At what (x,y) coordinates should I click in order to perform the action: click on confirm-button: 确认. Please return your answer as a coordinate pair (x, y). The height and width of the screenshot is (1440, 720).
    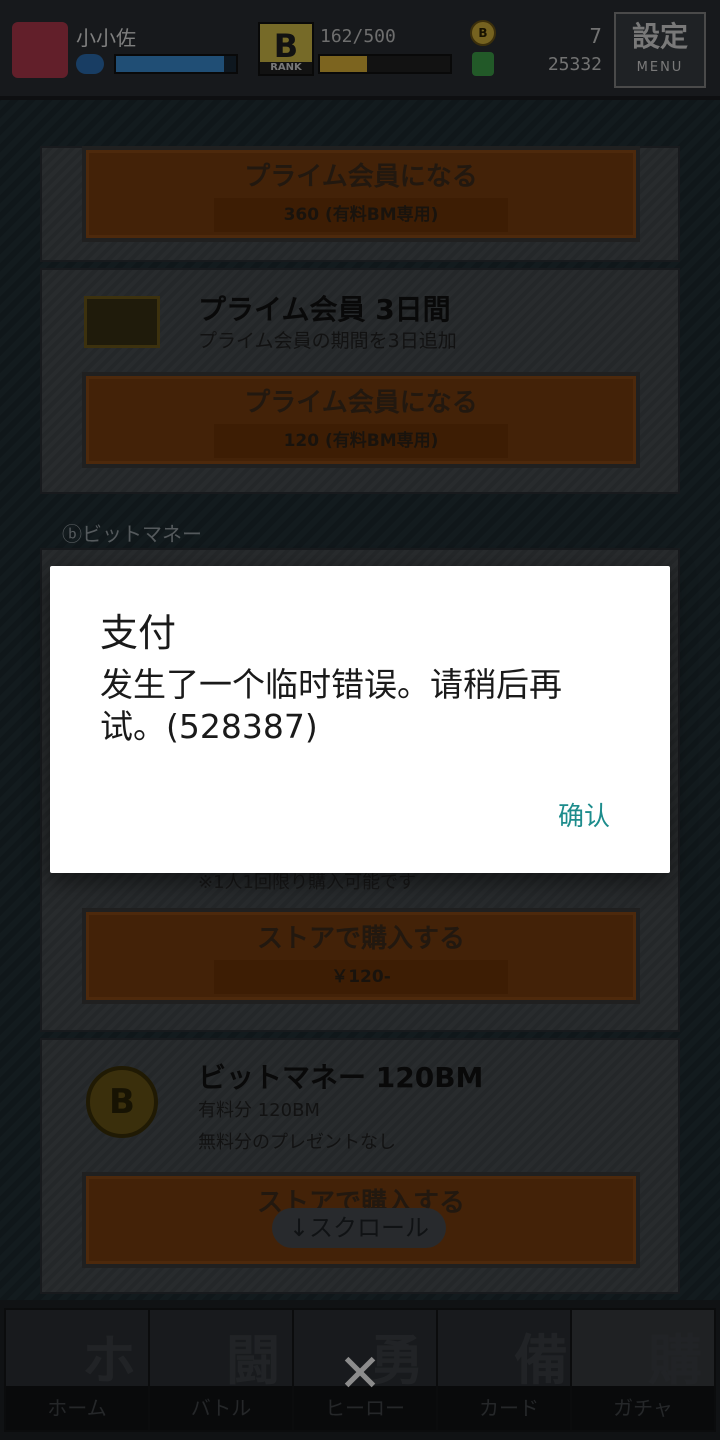
    Looking at the image, I should click on (584, 814).